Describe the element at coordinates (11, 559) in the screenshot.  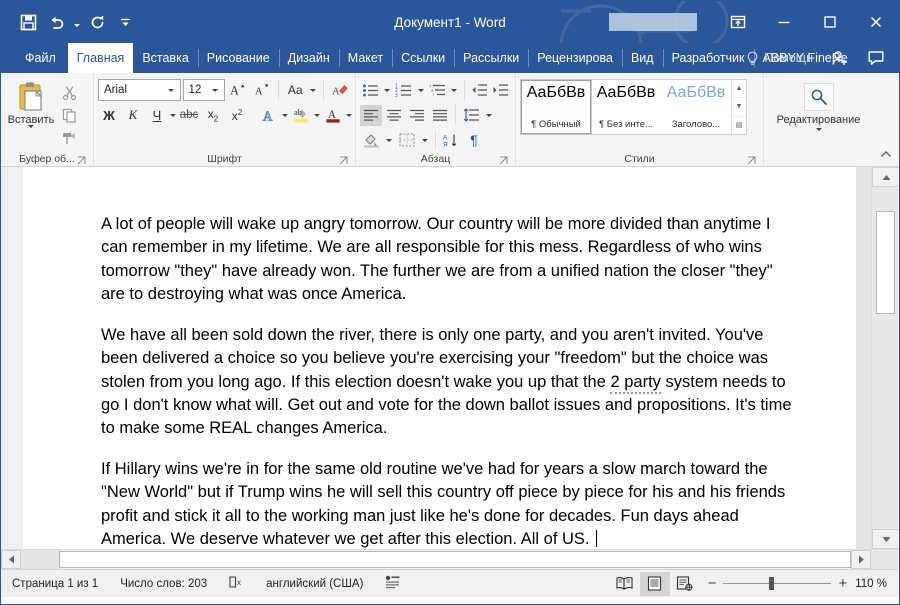
I see `scroll-left-icon` at that location.